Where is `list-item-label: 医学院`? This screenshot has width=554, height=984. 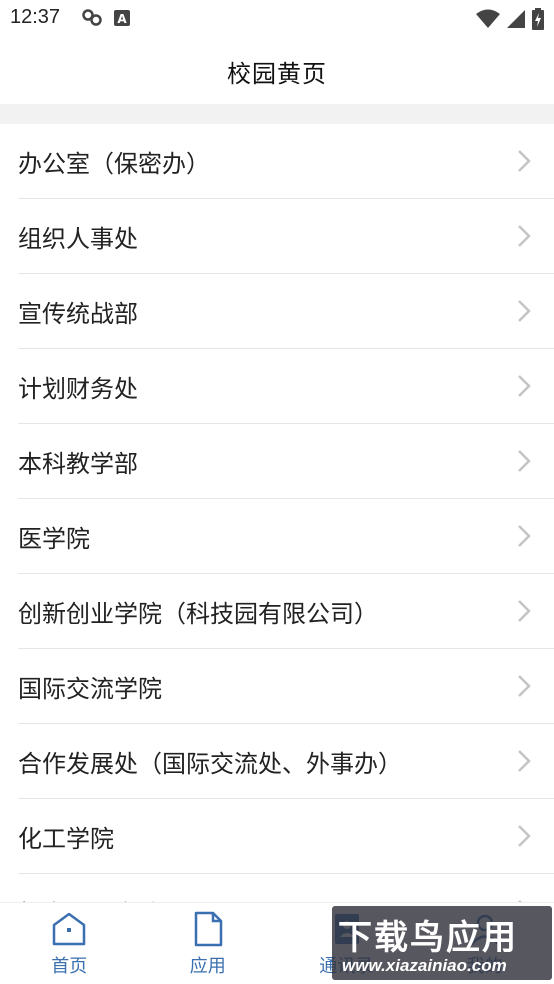
list-item-label: 医学院 is located at coordinates (54, 538).